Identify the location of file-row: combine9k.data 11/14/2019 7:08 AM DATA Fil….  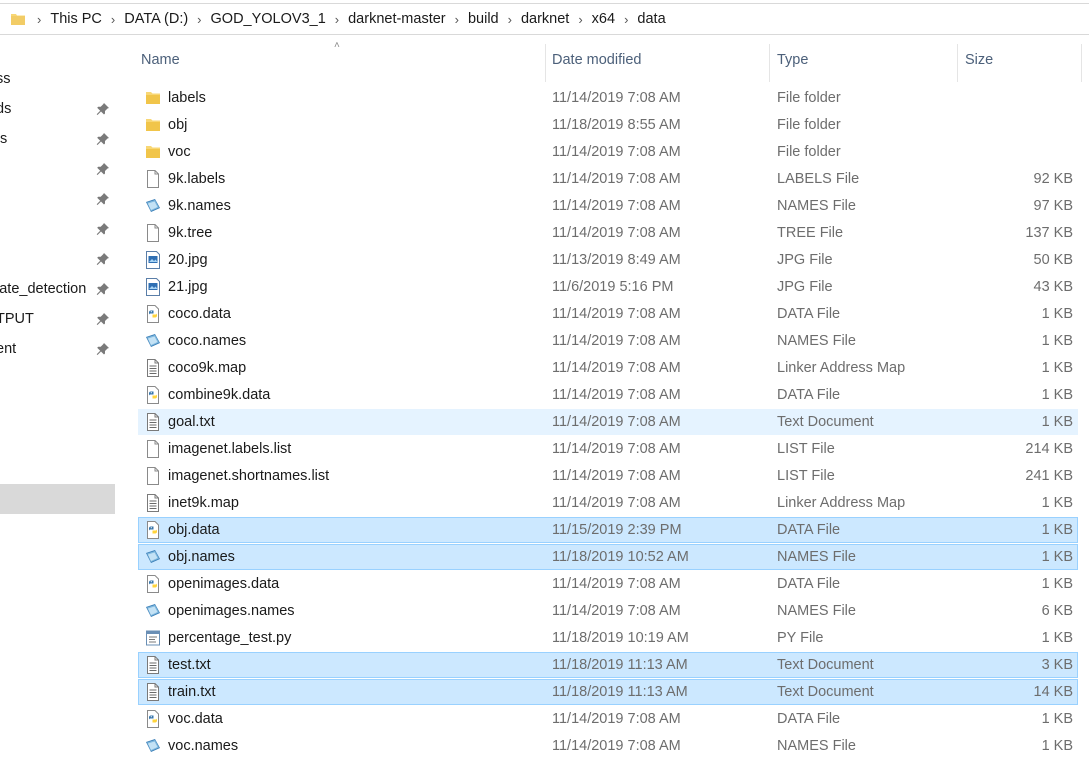
(608, 395).